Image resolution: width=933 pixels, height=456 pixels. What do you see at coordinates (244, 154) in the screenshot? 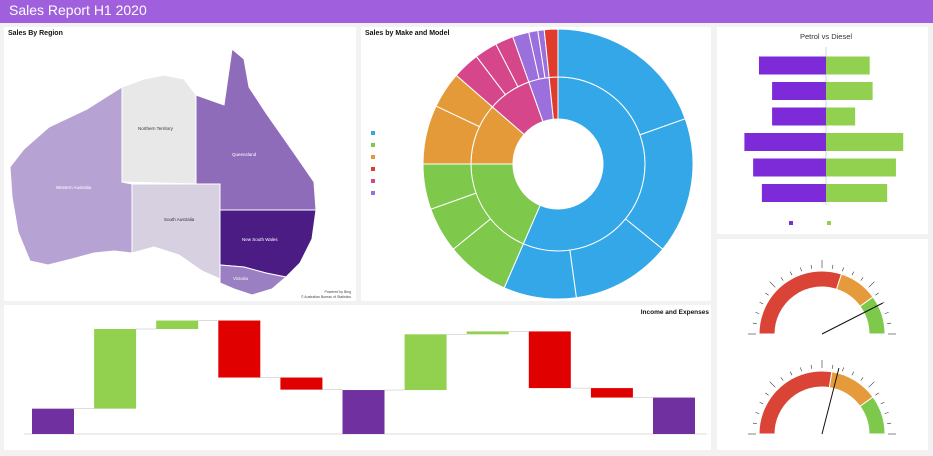
I see `region-label-queensland: Queensland` at bounding box center [244, 154].